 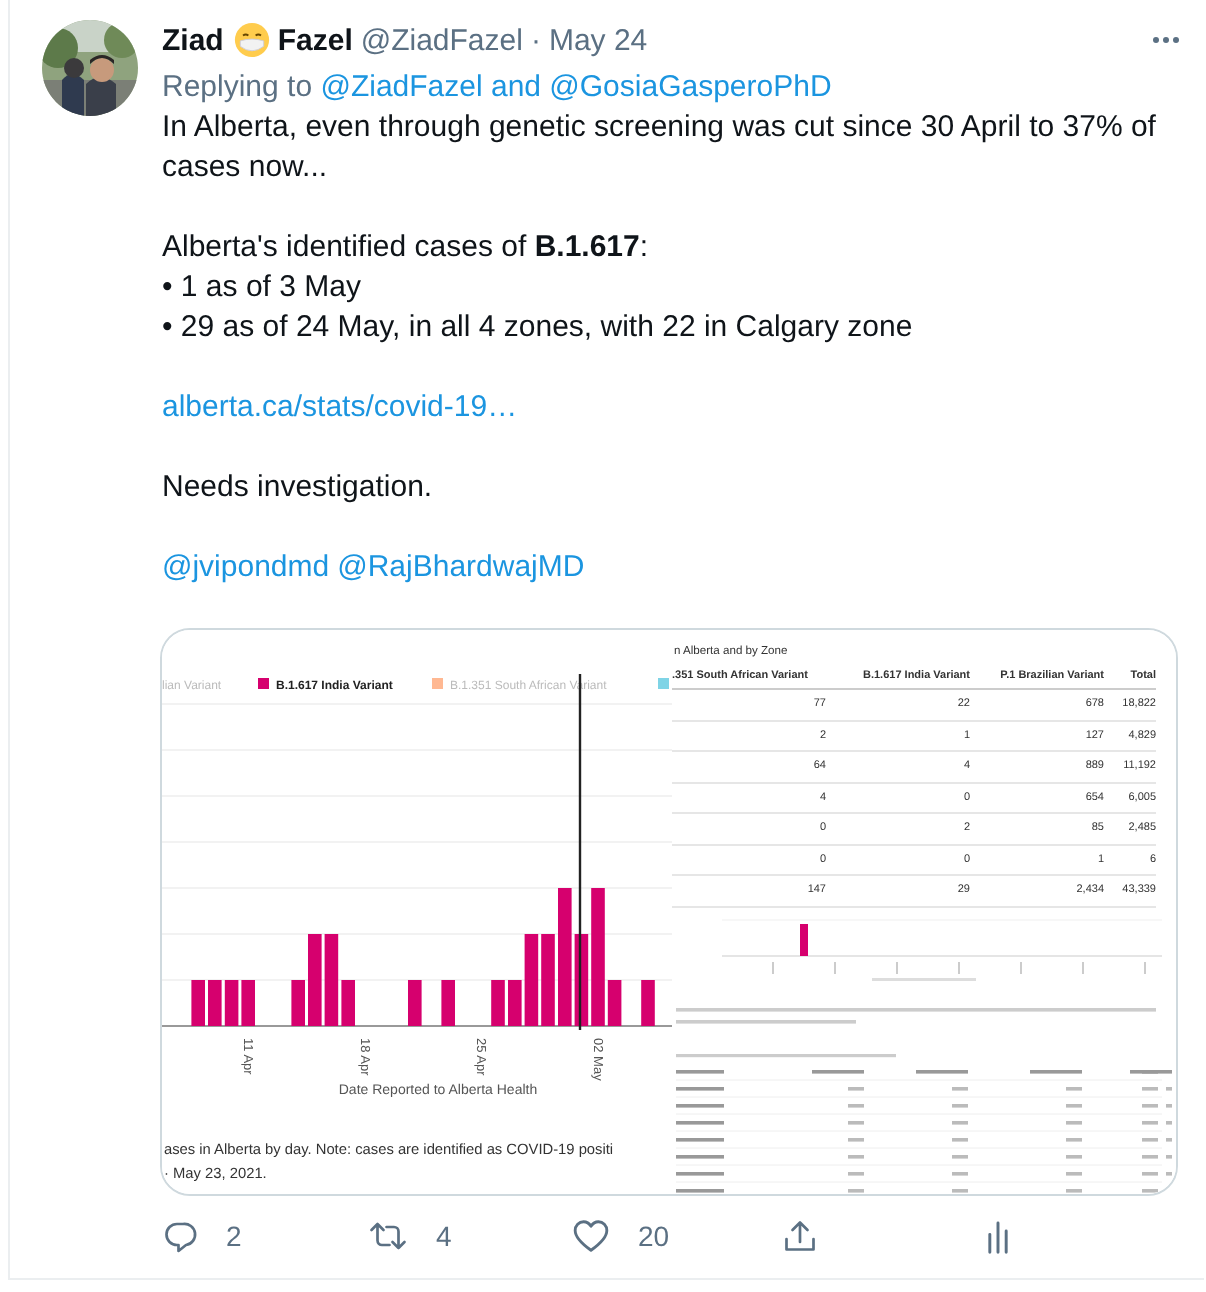 I want to click on tweet-text: Alberta's identified cases of B.1.617:, so click(x=406, y=248).